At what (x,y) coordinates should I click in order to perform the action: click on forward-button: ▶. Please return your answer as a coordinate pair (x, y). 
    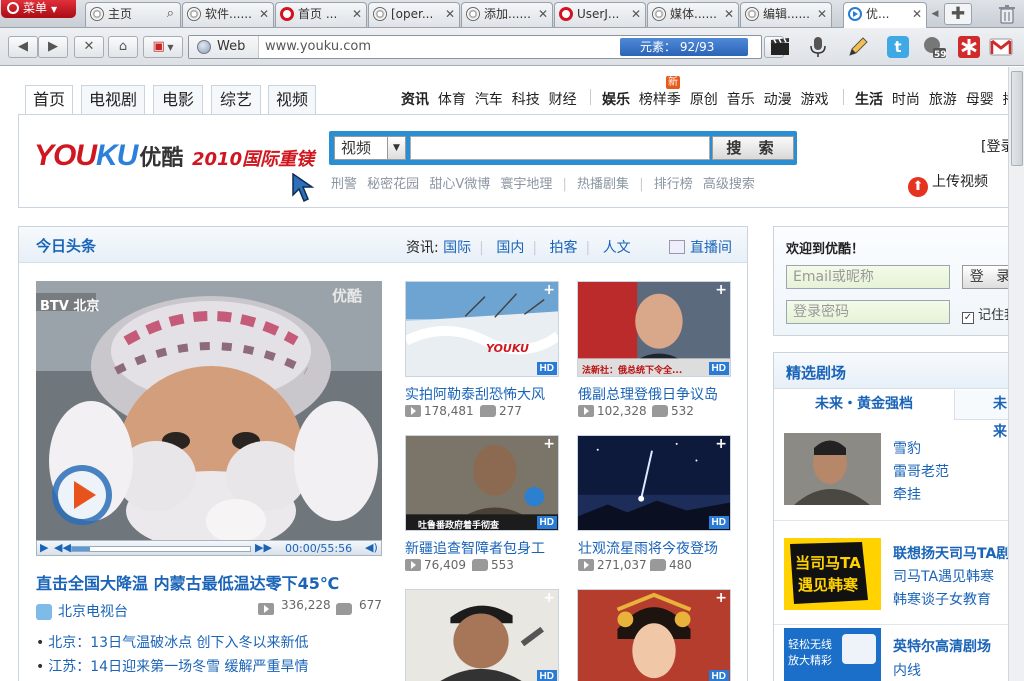
    Looking at the image, I should click on (53, 47).